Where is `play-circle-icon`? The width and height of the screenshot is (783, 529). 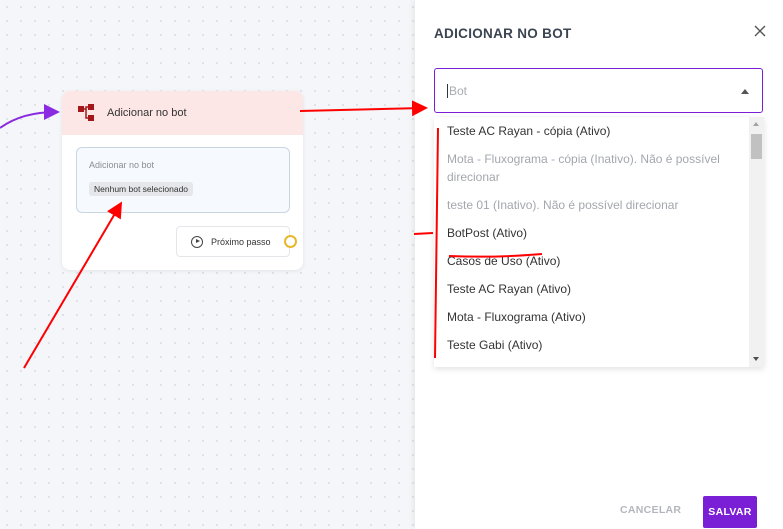
play-circle-icon is located at coordinates (197, 241).